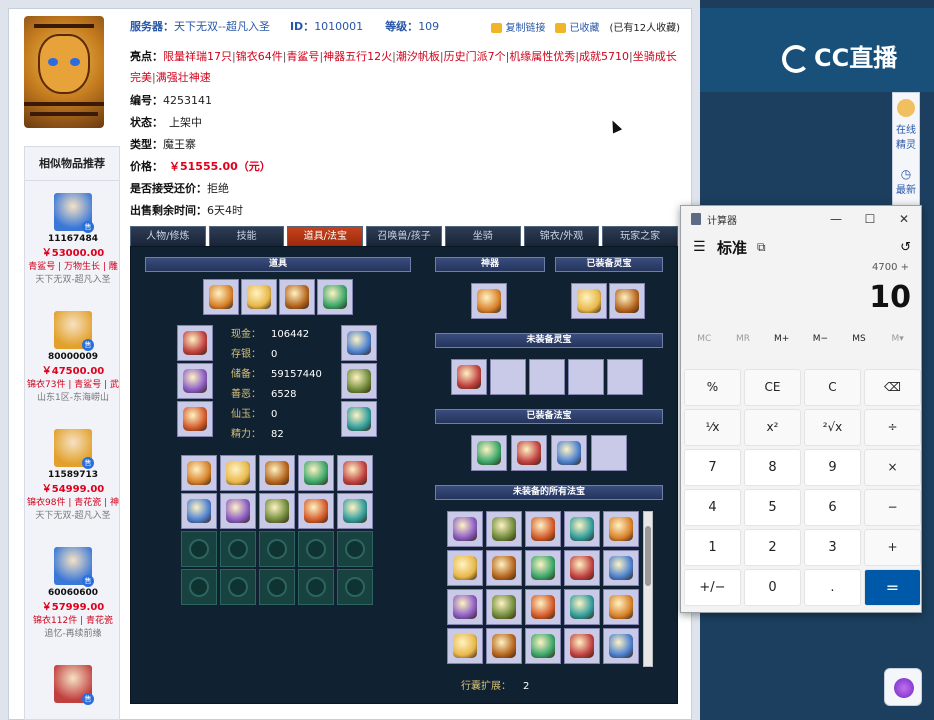 The image size is (934, 720). What do you see at coordinates (772, 587) in the screenshot?
I see `calc-key-22: 0` at bounding box center [772, 587].